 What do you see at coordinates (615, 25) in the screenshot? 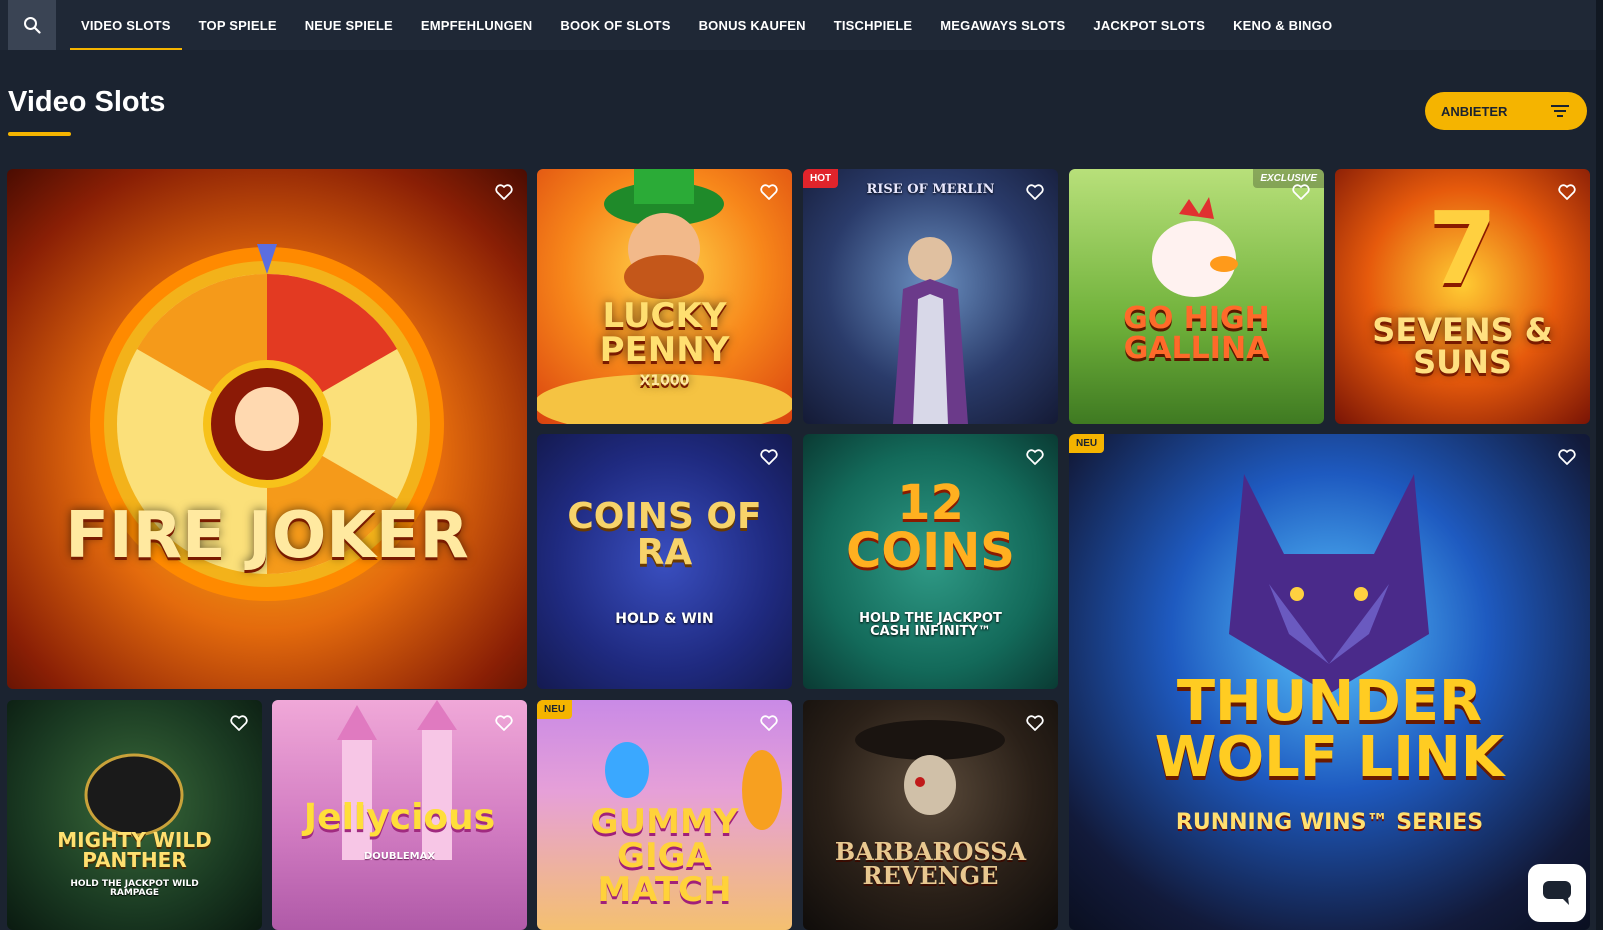
I see `tab-book-of-slots: BOOK OF SLOTS` at bounding box center [615, 25].